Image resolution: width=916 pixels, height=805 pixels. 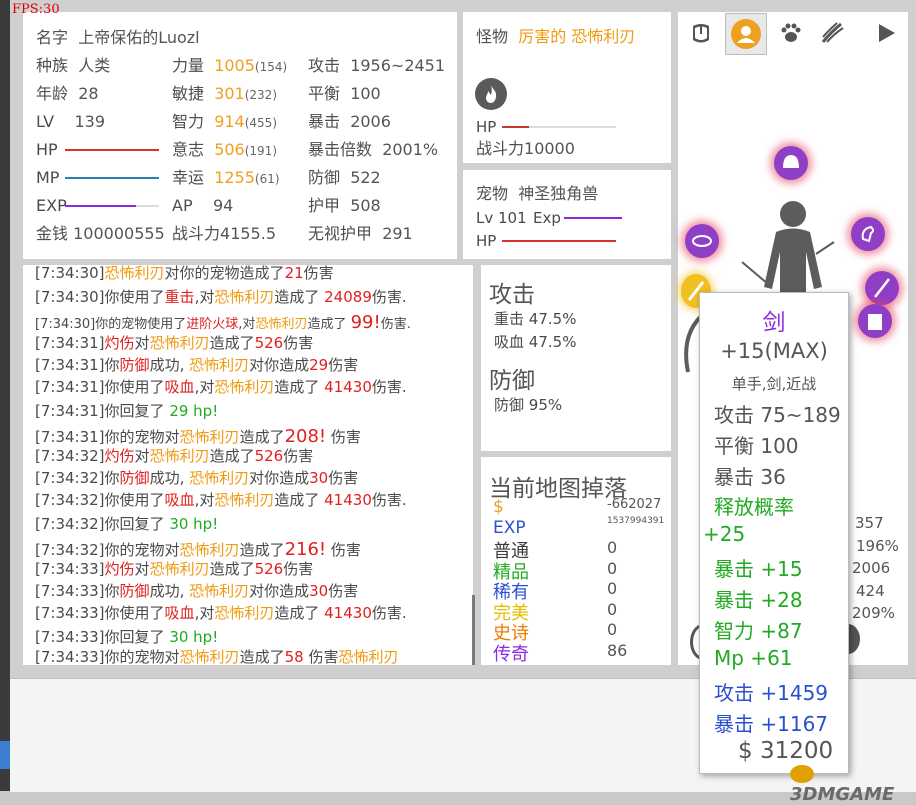 What do you see at coordinates (224, 233) in the screenshot?
I see `power-row: 战斗力4155.5` at bounding box center [224, 233].